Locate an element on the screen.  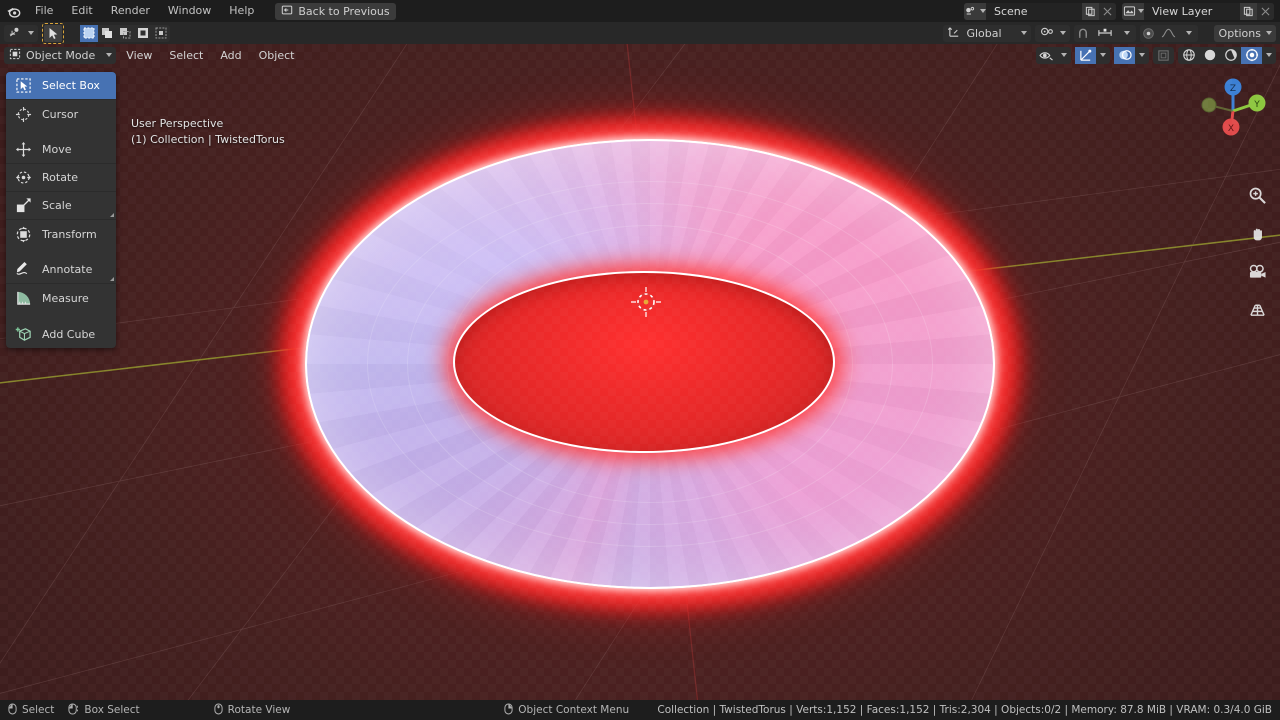
pivot-point-icon is located at coordinates (1047, 33).